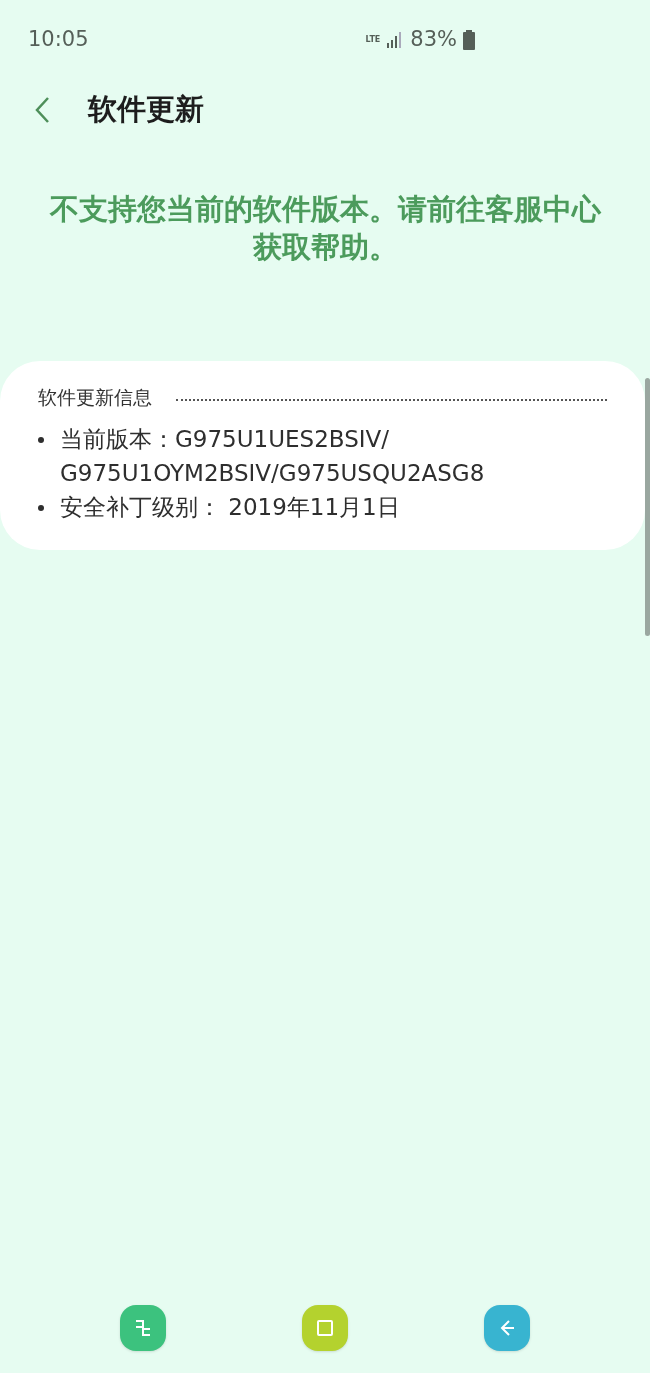  Describe the element at coordinates (95, 397) in the screenshot. I see `card-title: 软件更新信息` at that location.